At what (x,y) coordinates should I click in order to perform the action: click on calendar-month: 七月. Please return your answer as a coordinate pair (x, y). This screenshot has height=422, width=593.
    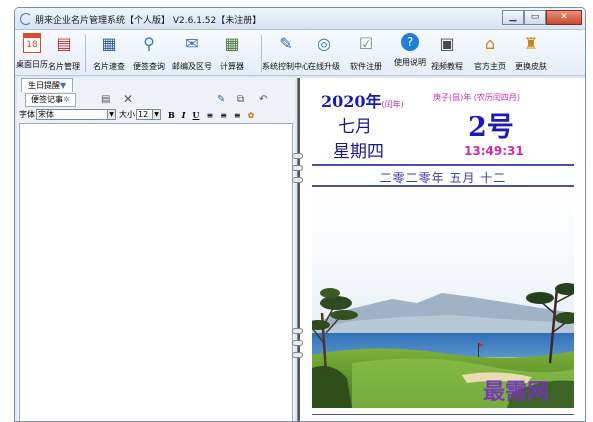
    Looking at the image, I should click on (355, 127).